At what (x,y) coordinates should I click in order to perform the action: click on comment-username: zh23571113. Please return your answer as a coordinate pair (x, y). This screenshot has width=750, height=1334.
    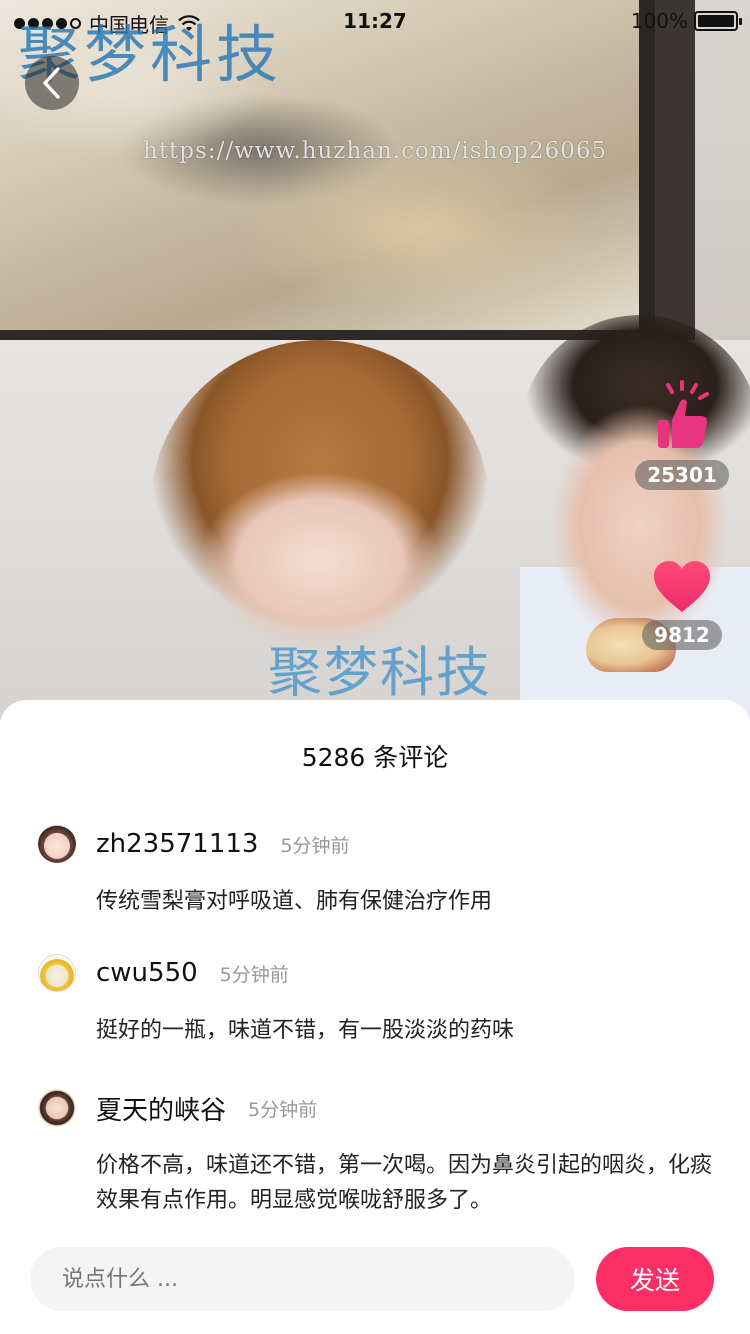
    Looking at the image, I should click on (177, 844).